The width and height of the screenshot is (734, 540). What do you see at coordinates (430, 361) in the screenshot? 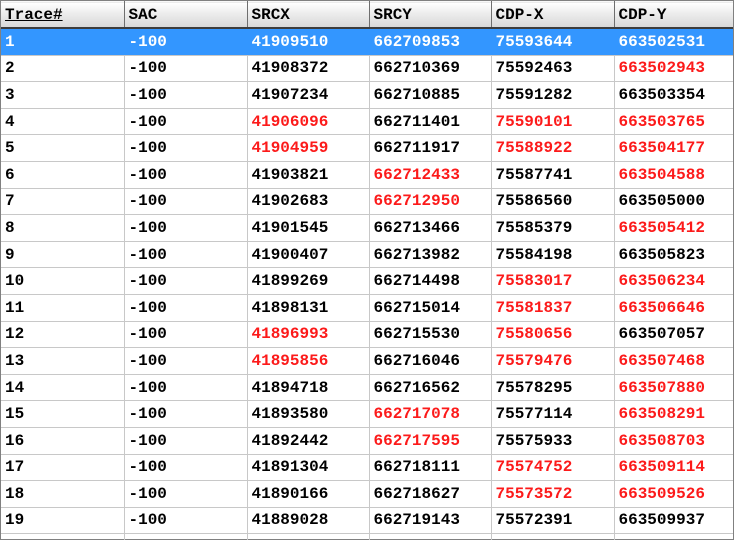
I see `cell-srcy: 662716046` at bounding box center [430, 361].